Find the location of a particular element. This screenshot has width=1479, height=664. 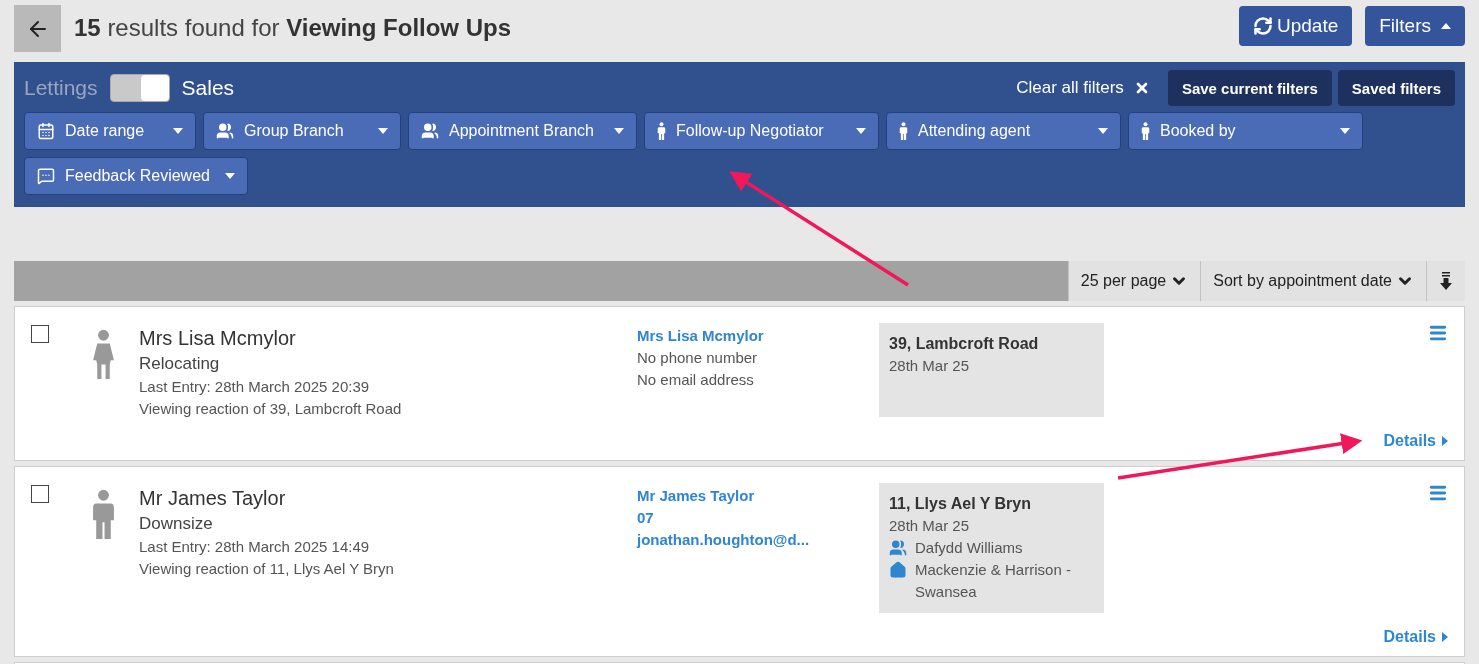

calendar-icon is located at coordinates (46, 131).